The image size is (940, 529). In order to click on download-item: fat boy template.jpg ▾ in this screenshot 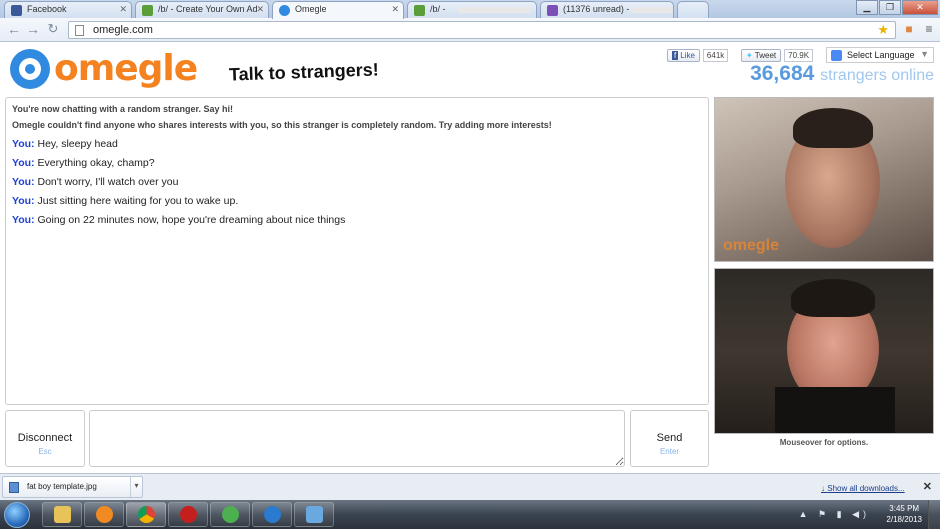, I will do `click(72, 487)`.